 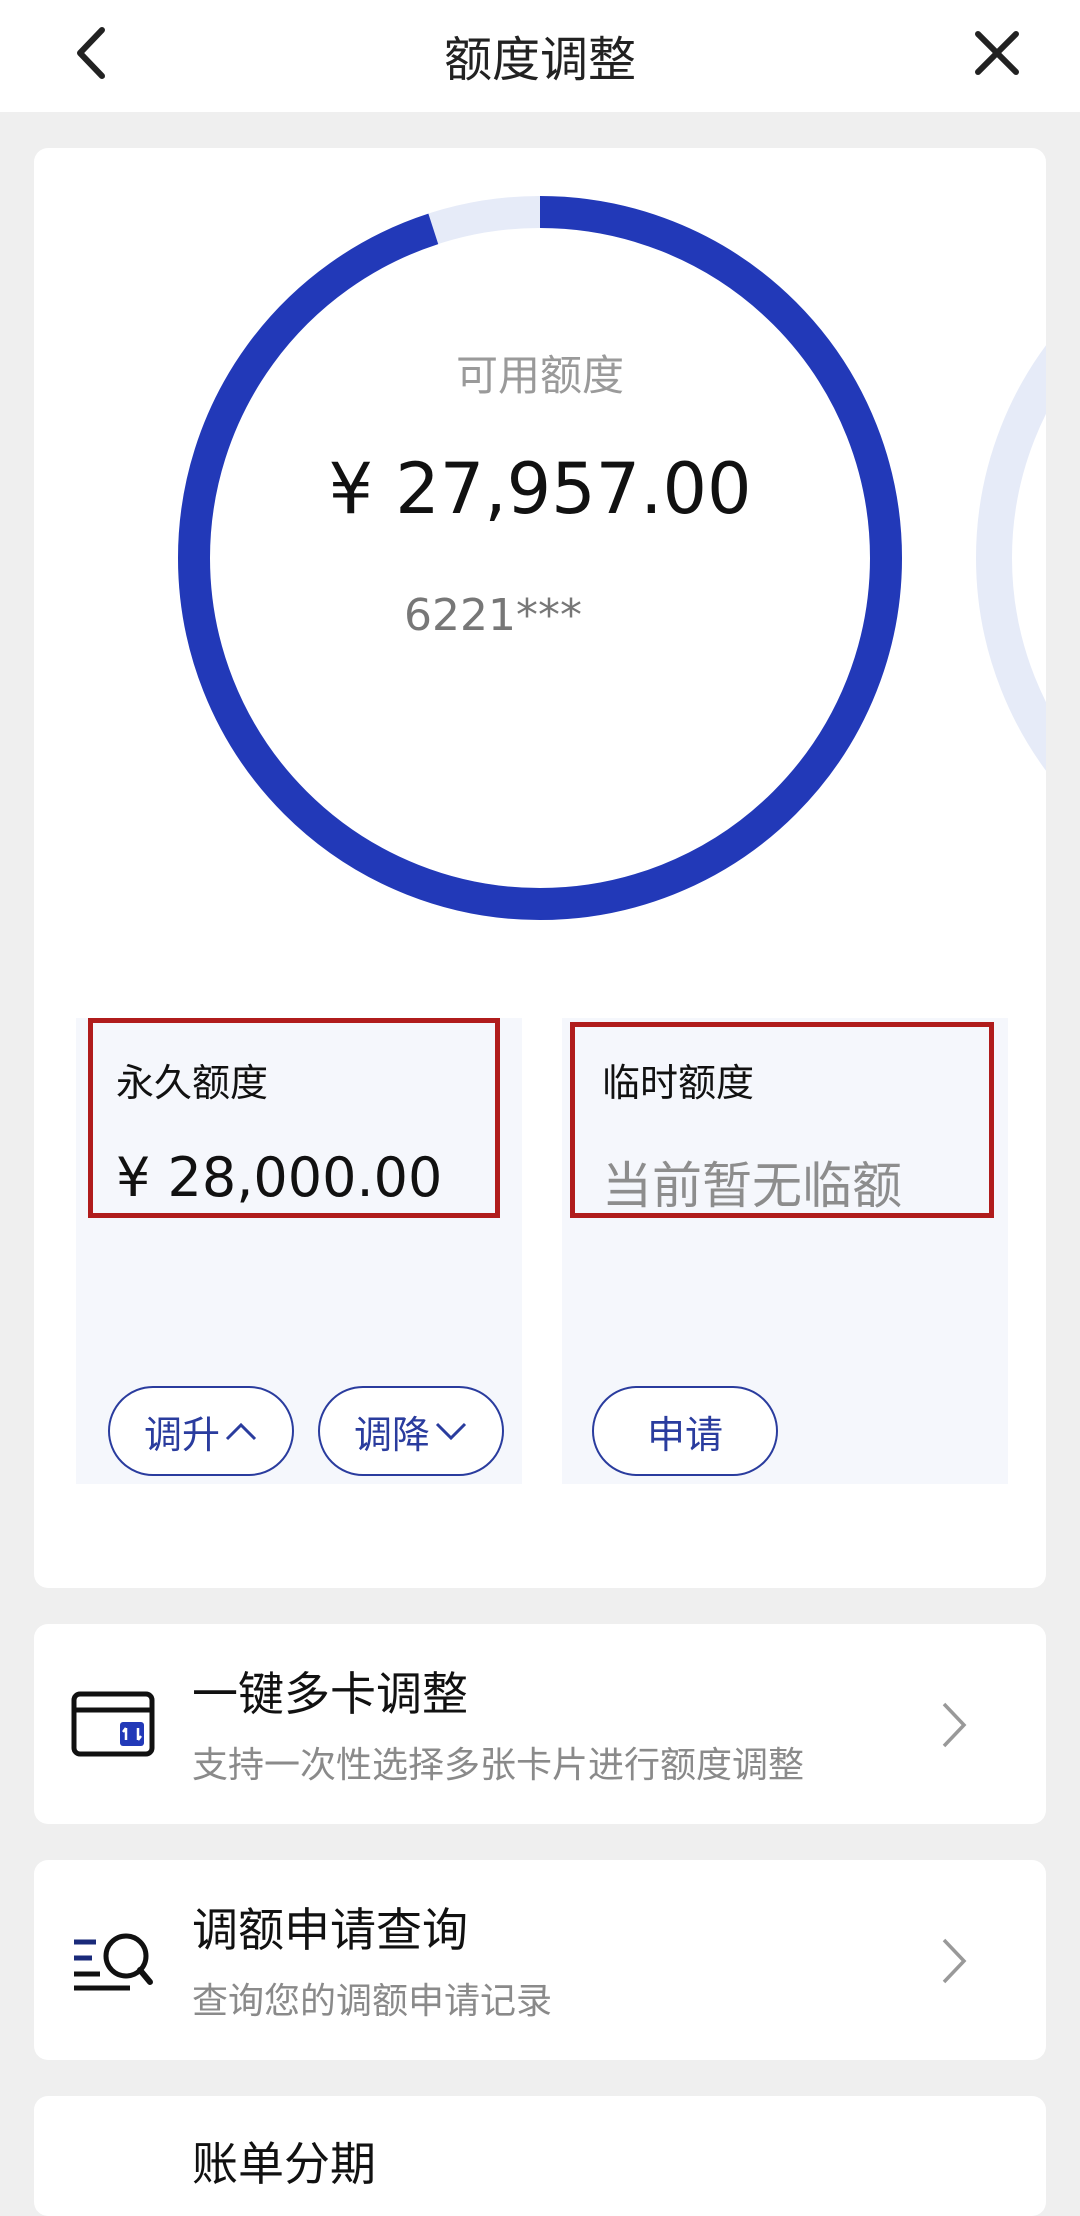 I want to click on header-bar: 额度调整, so click(x=540, y=56).